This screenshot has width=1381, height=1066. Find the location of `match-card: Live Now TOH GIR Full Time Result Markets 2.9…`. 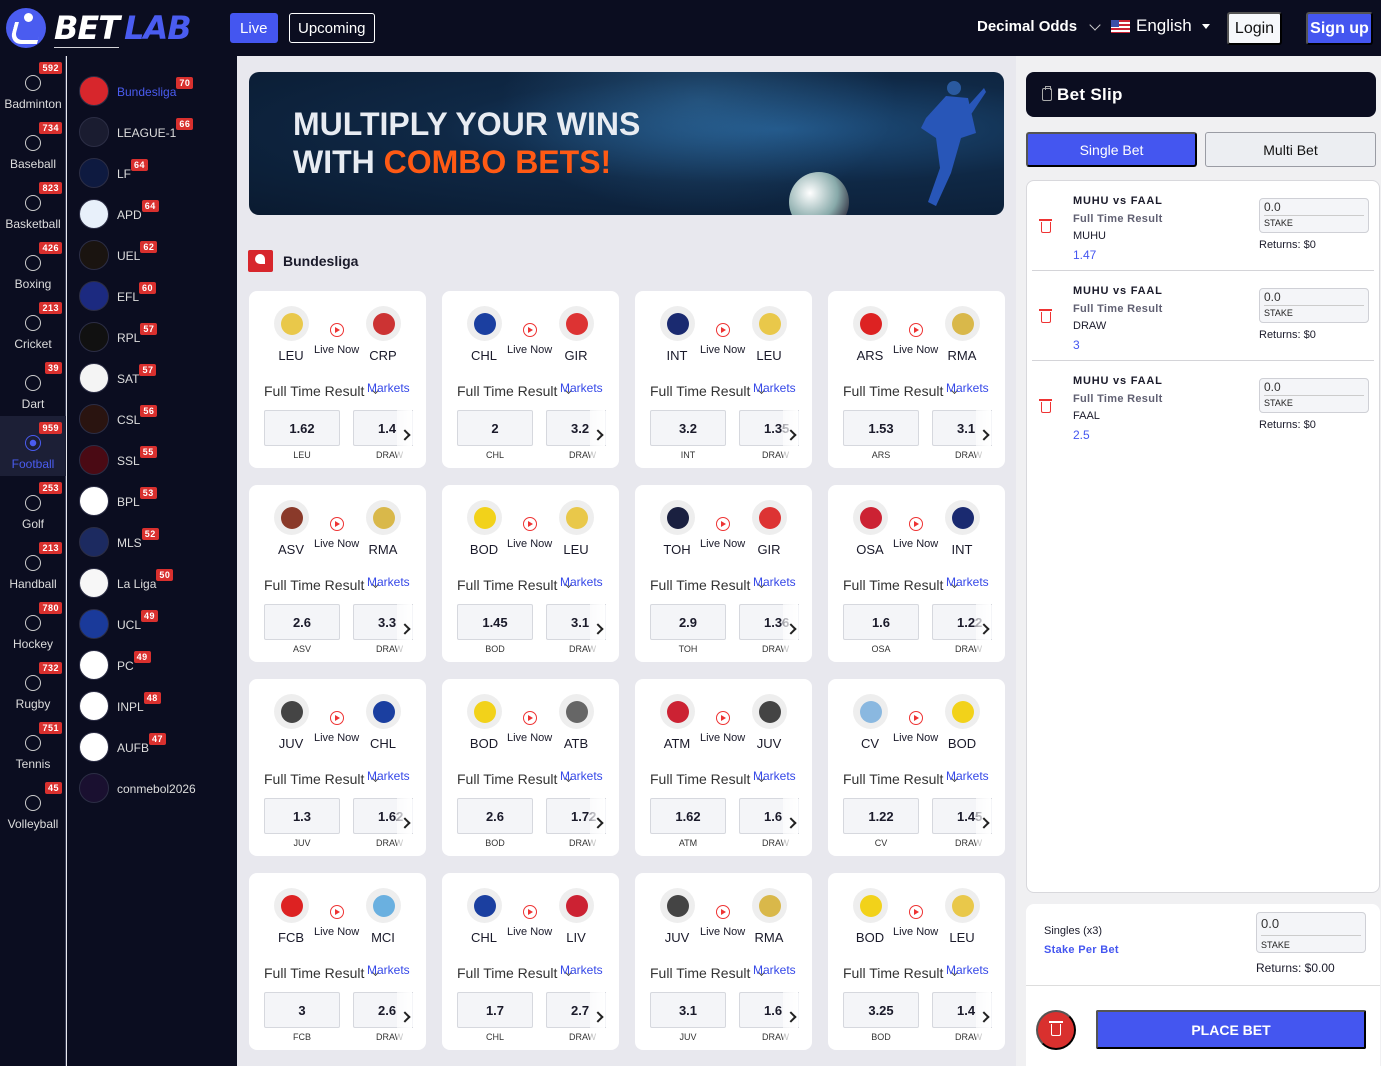

match-card: Live Now TOH GIR Full Time Result Markets 2.9… is located at coordinates (723, 573).